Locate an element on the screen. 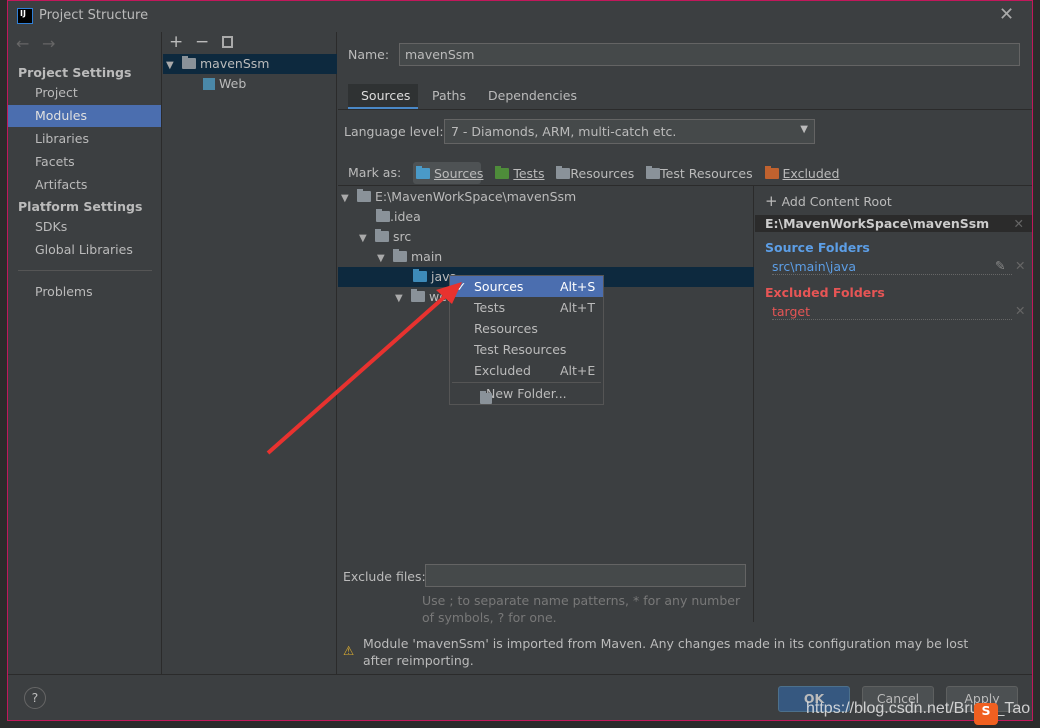 This screenshot has width=1040, height=728. red-arrow-annotation is located at coordinates (364, 368).